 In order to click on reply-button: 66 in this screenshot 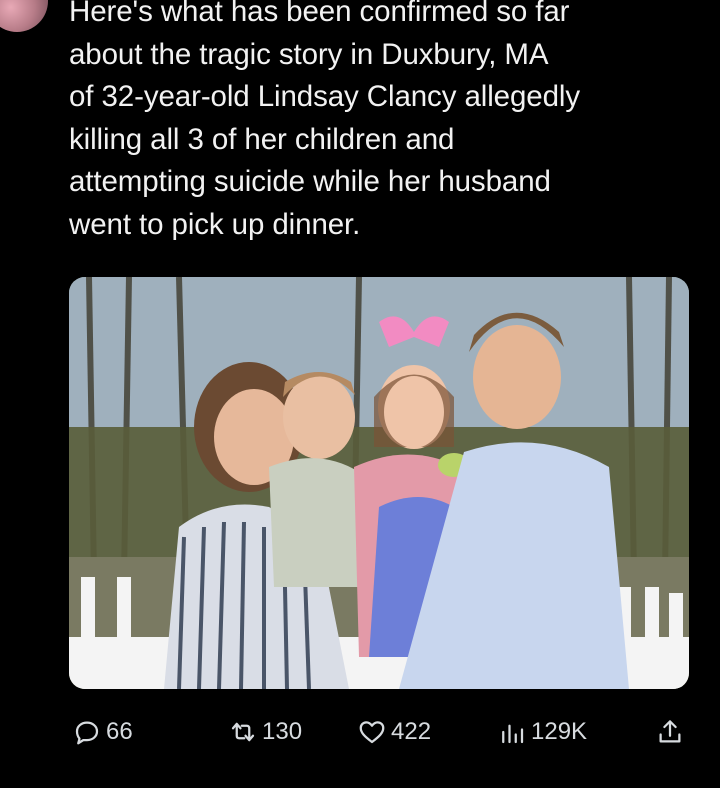, I will do `click(102, 732)`.